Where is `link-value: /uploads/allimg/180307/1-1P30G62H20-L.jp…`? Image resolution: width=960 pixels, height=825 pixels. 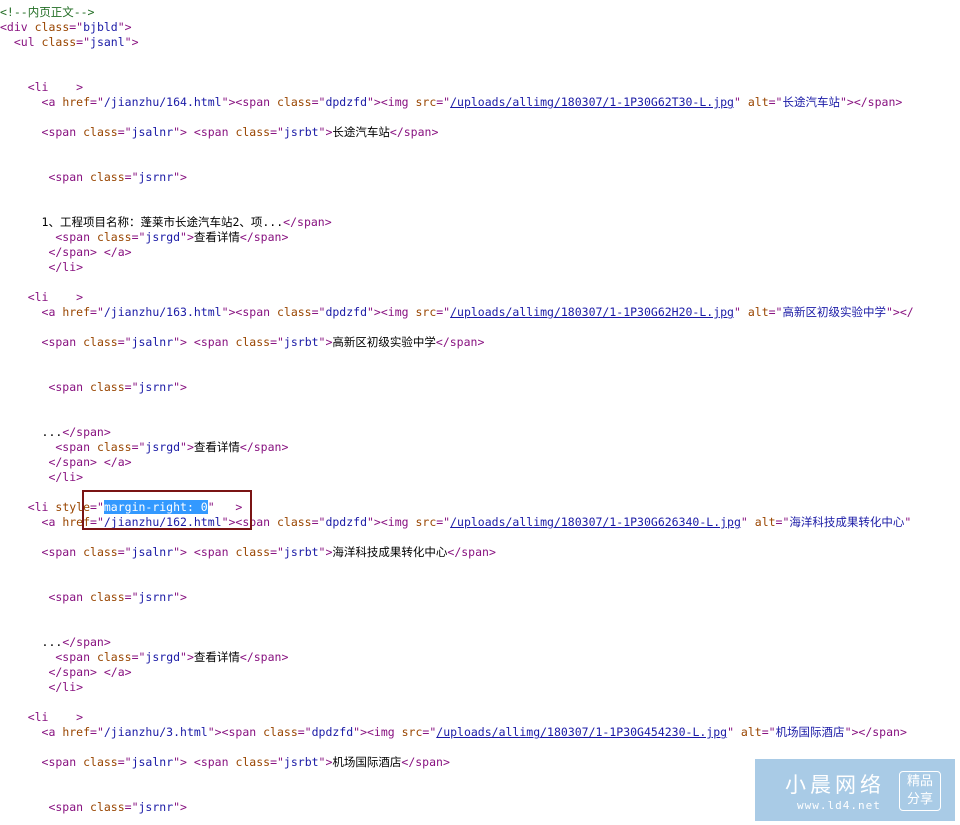 link-value: /uploads/allimg/180307/1-1P30G62H20-L.jp… is located at coordinates (592, 312).